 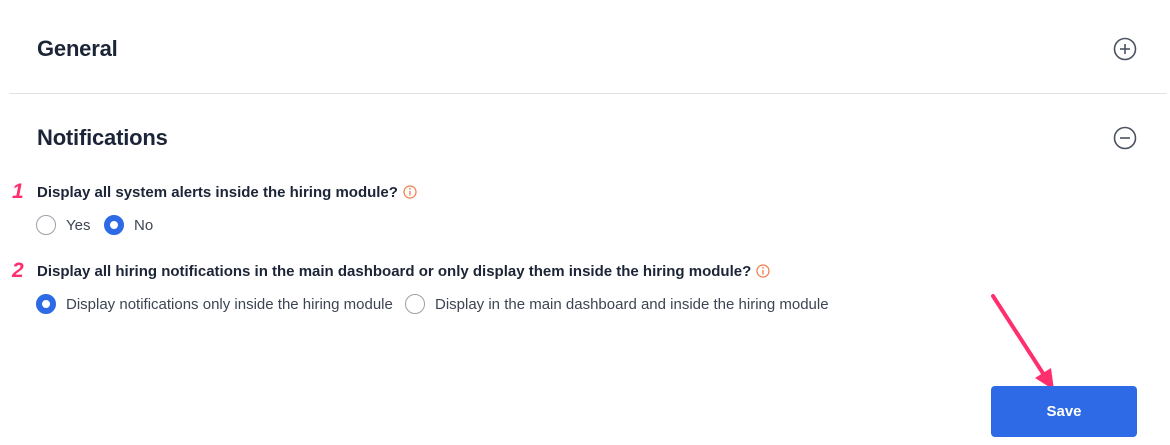 I want to click on radio-button-main-dashboard-and-hiring, so click(x=415, y=304).